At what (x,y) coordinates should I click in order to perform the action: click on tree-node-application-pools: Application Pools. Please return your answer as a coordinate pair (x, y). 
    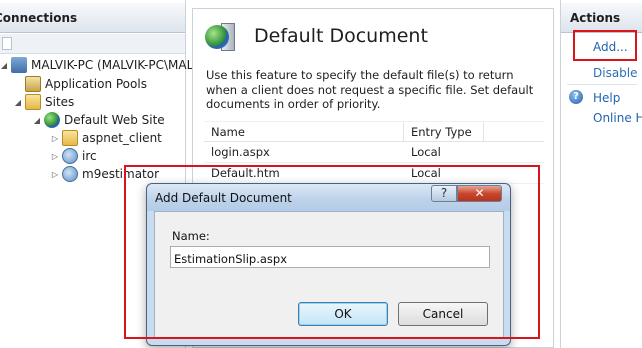
    Looking at the image, I should click on (80, 84).